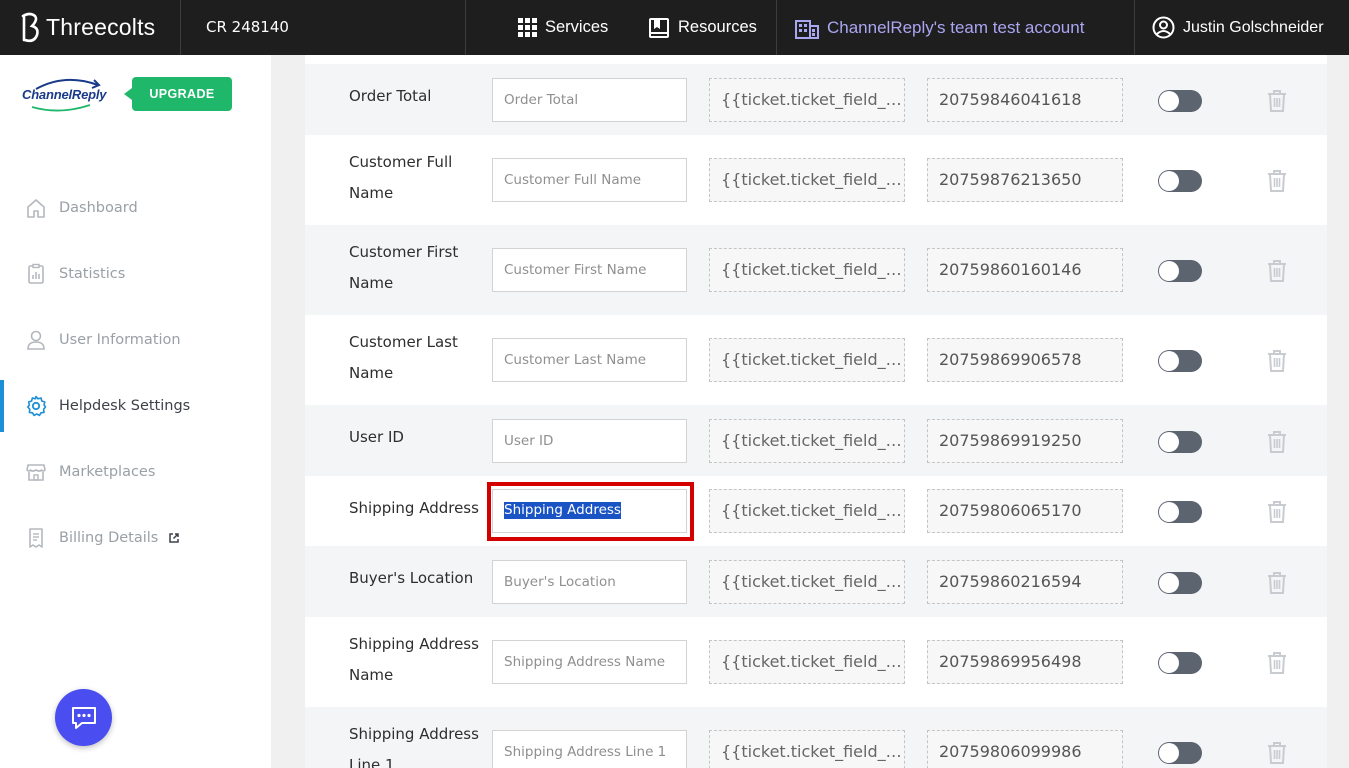 This screenshot has width=1349, height=768. I want to click on ticket-field-id: 20759860160146, so click(1025, 270).